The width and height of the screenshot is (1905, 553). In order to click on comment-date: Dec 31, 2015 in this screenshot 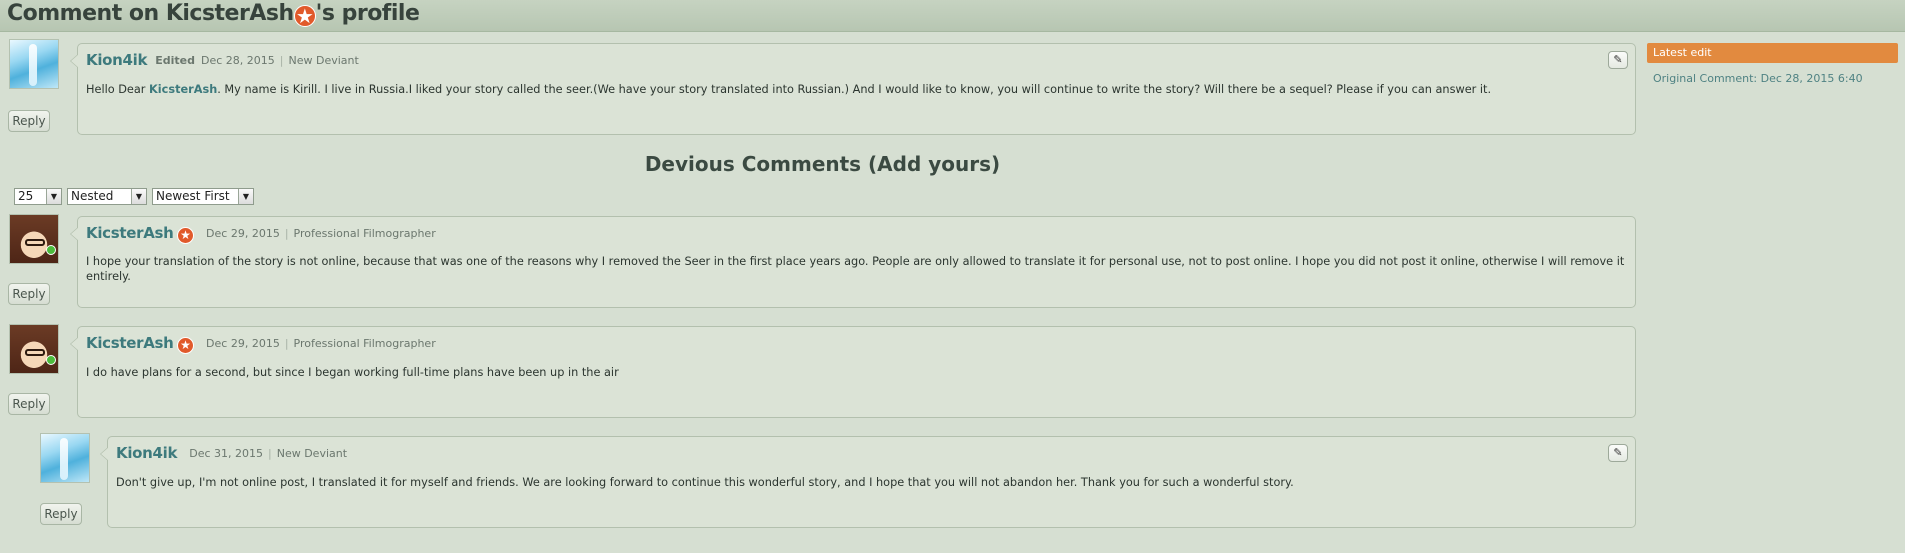, I will do `click(226, 453)`.